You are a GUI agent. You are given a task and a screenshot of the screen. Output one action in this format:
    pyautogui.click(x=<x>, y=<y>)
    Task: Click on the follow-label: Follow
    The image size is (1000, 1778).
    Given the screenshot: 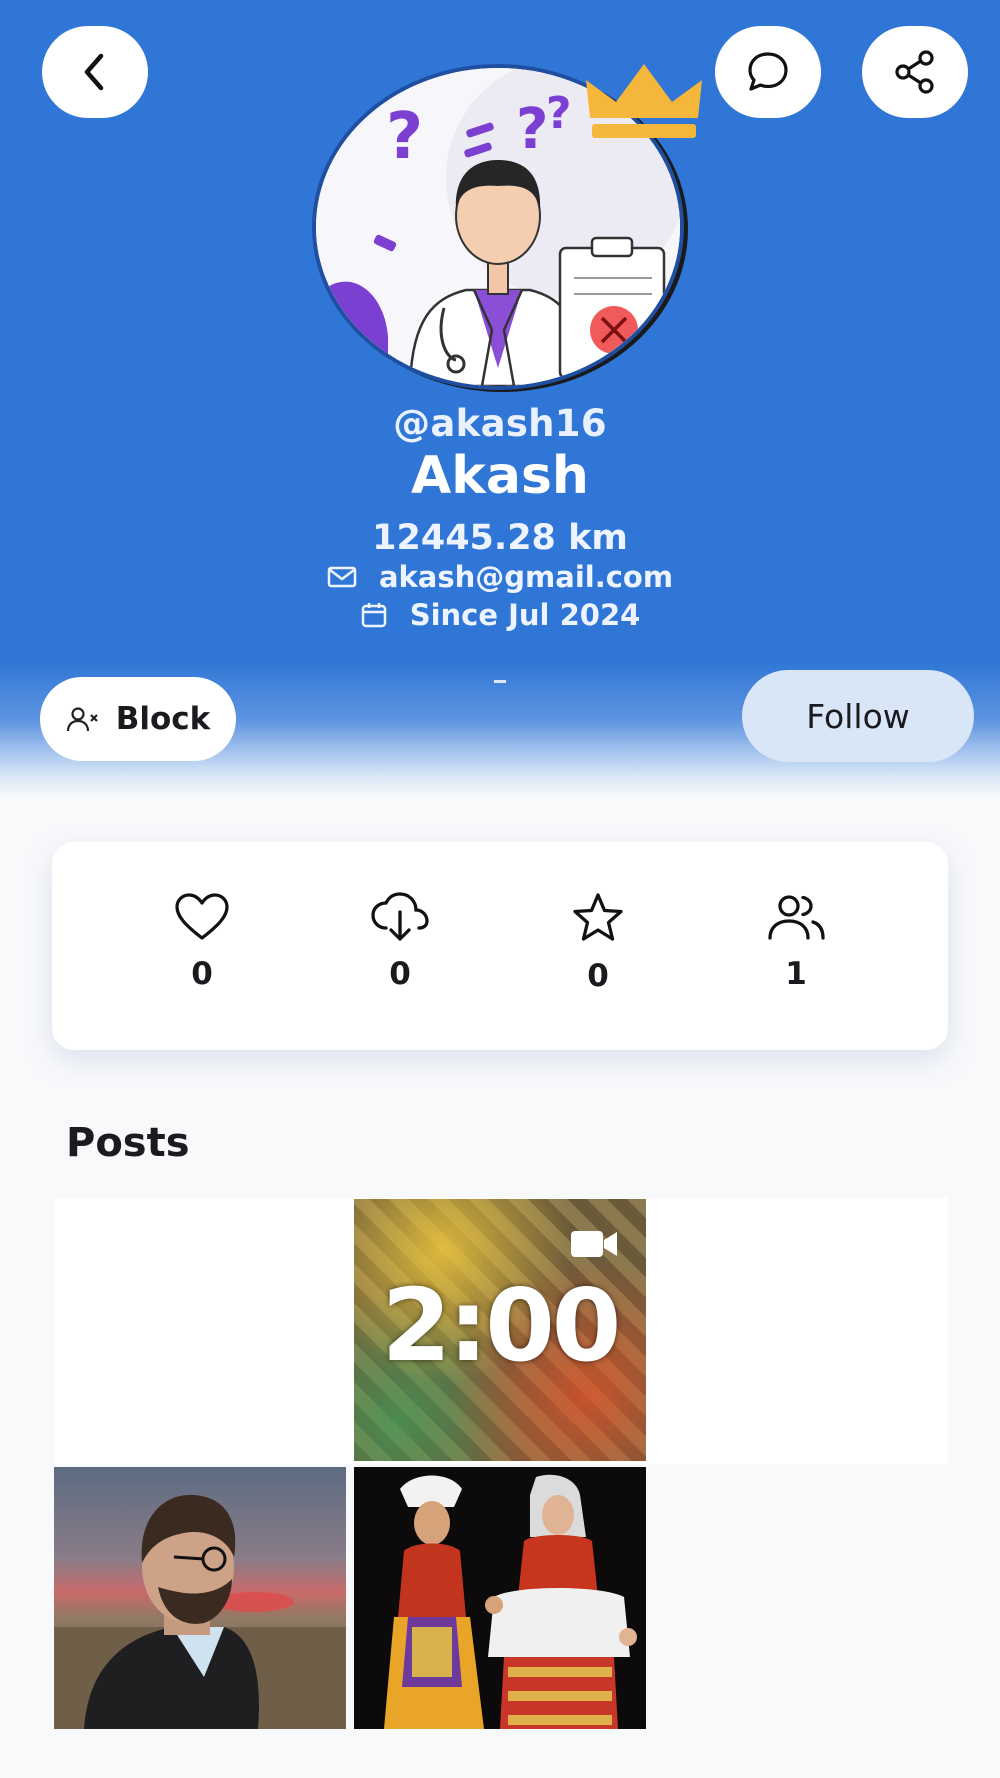 What is the action you would take?
    pyautogui.click(x=858, y=716)
    